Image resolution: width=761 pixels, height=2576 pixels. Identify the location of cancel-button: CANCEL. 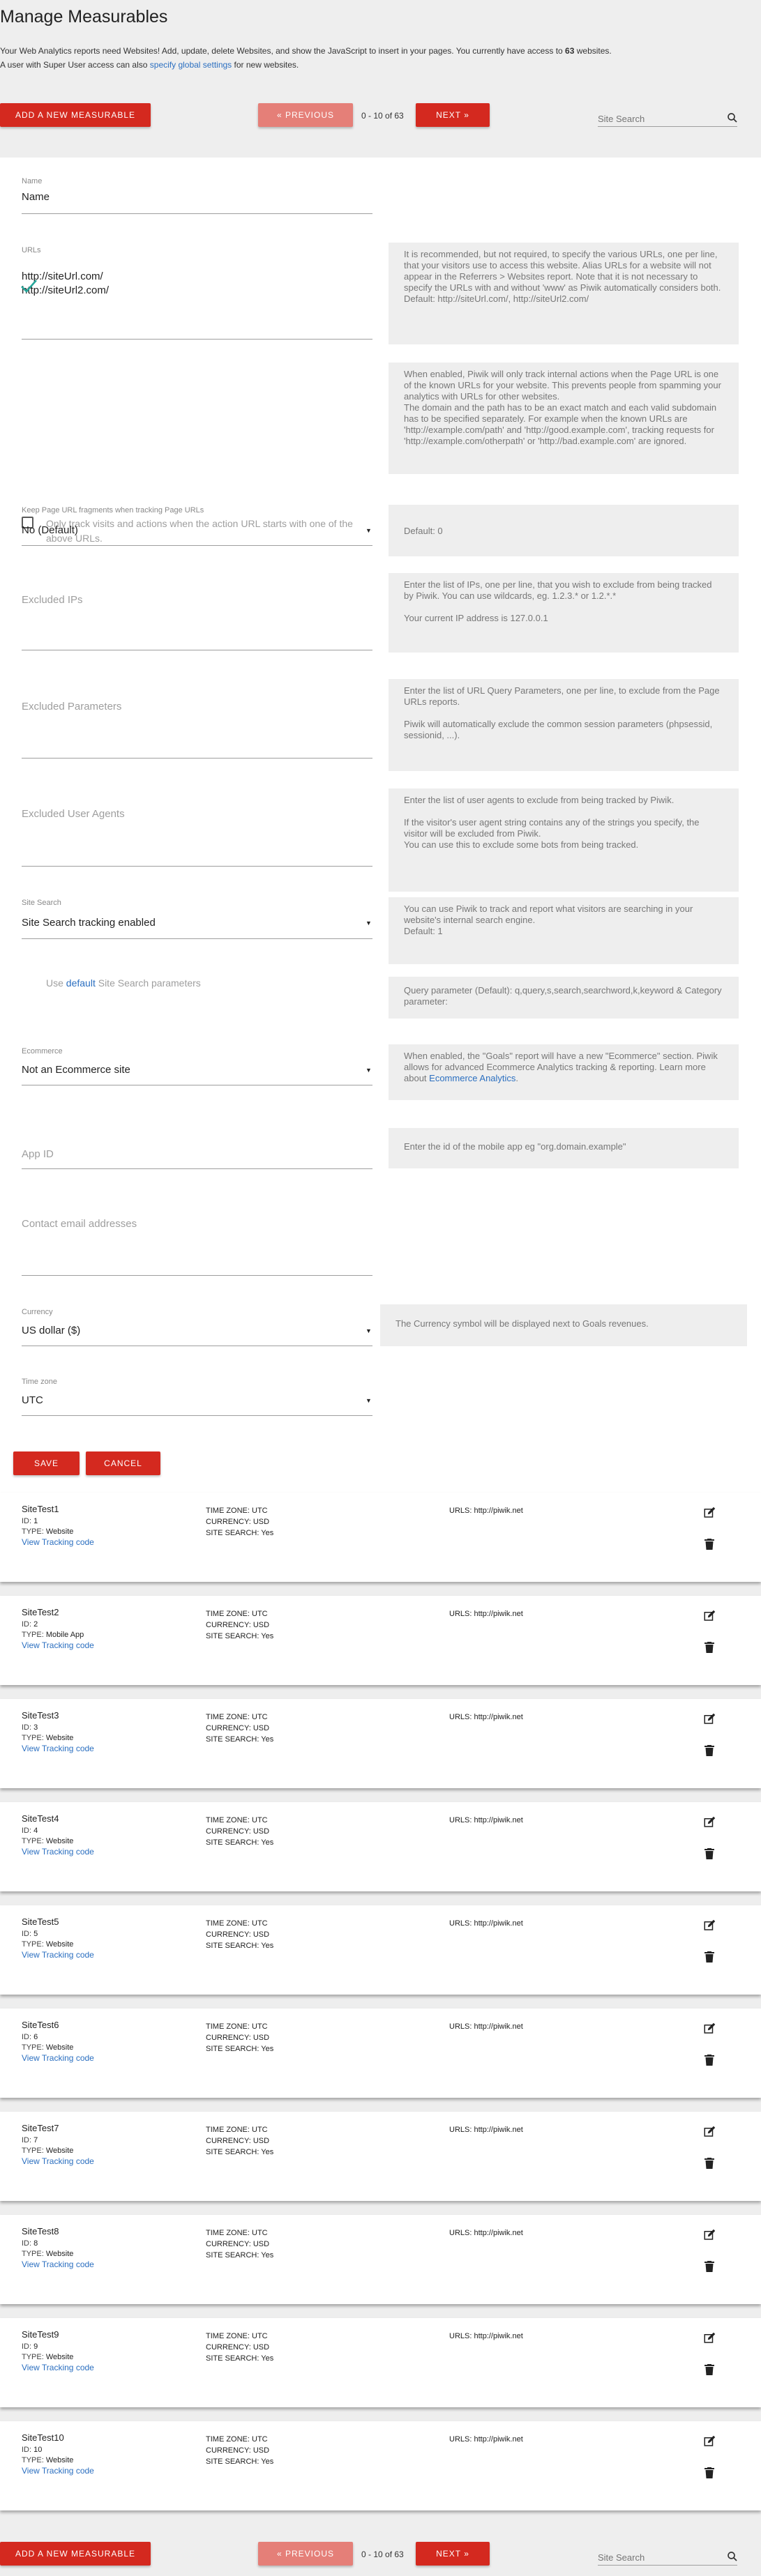
(123, 1463).